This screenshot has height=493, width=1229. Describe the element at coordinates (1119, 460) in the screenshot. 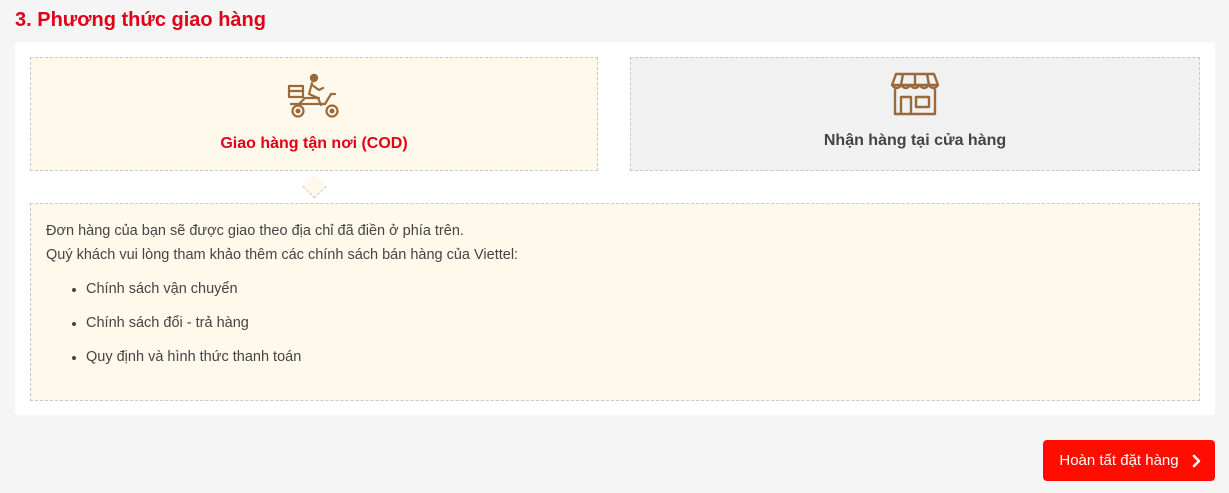

I see `complete-order-label: Hoàn tất đặt hàng` at that location.